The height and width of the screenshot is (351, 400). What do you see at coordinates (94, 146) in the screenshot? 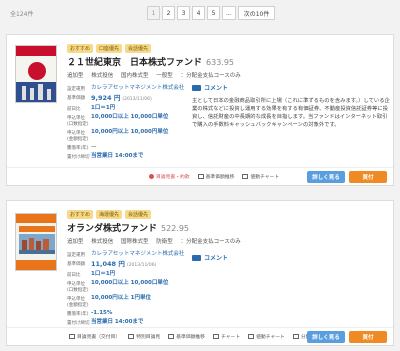
I see `return-rate: —` at bounding box center [94, 146].